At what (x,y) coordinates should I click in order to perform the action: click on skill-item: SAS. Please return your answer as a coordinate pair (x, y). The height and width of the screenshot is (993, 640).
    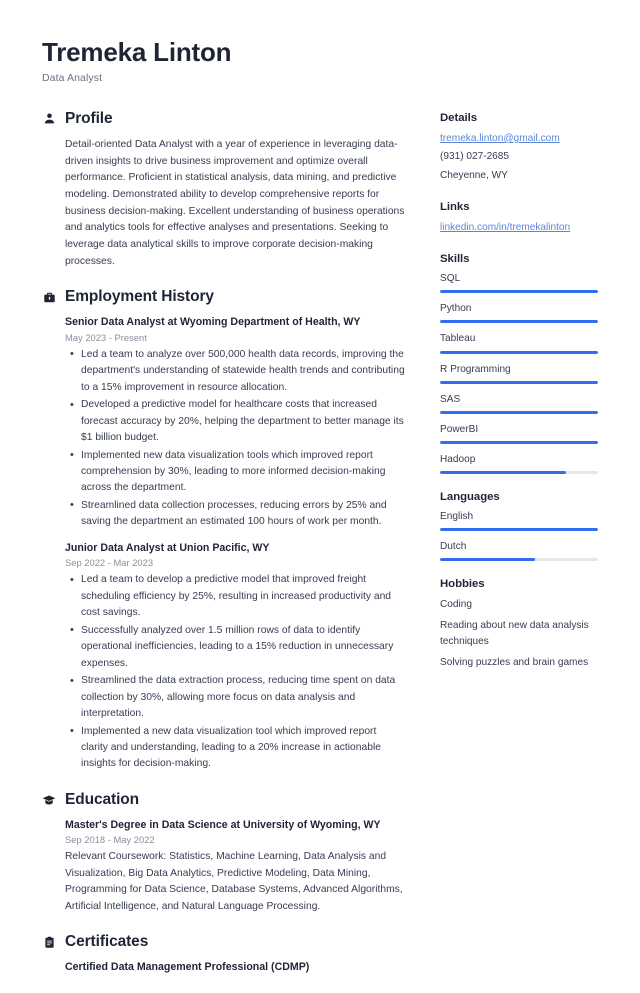
    Looking at the image, I should click on (519, 403).